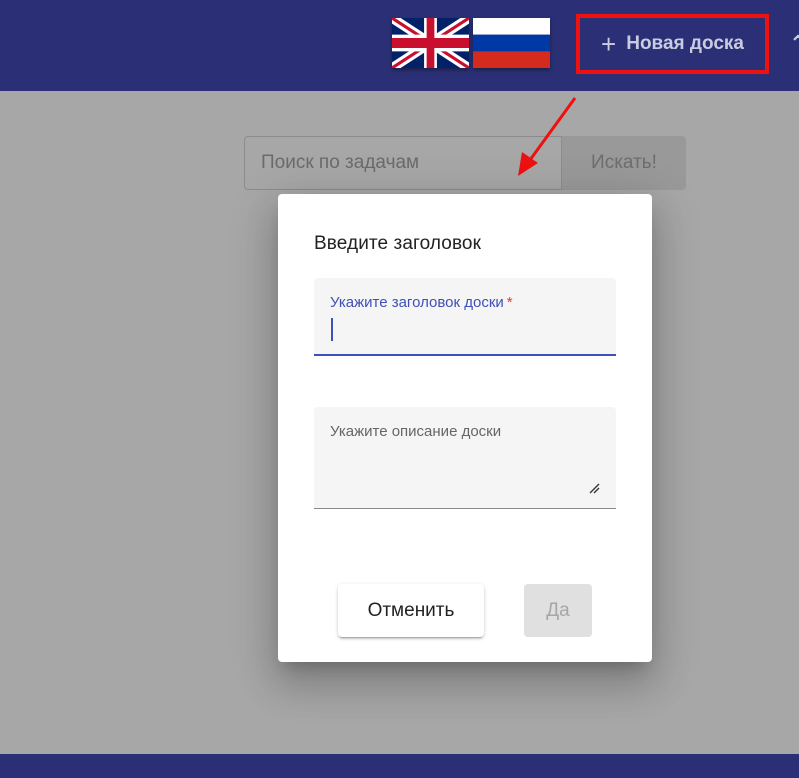 Image resolution: width=799 pixels, height=778 pixels. I want to click on board-description-field: Укажите описание доски, so click(465, 458).